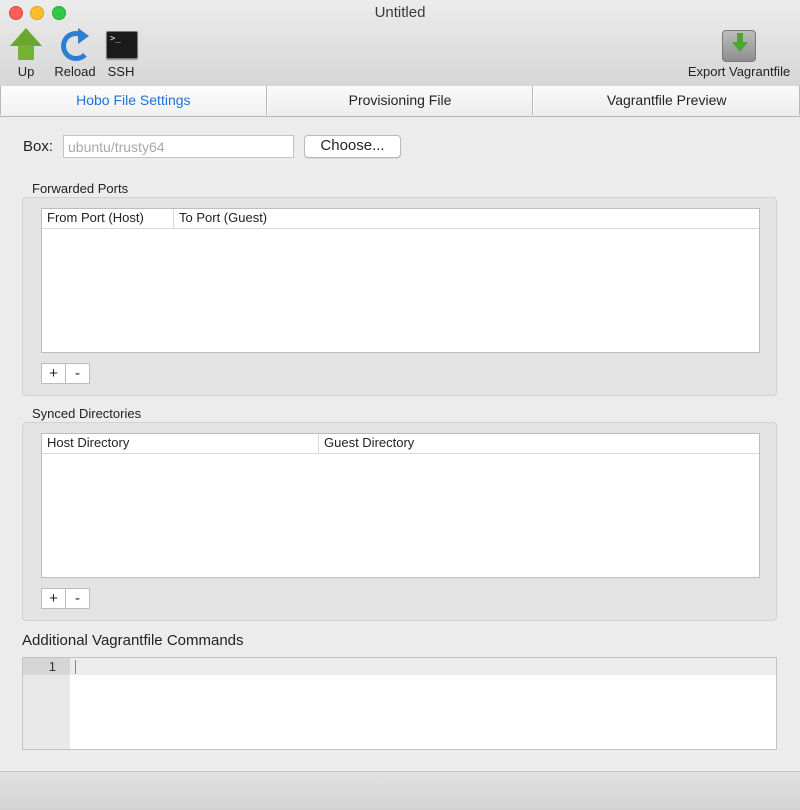 This screenshot has height=810, width=800. What do you see at coordinates (52, 666) in the screenshot?
I see `line-number: 1` at bounding box center [52, 666].